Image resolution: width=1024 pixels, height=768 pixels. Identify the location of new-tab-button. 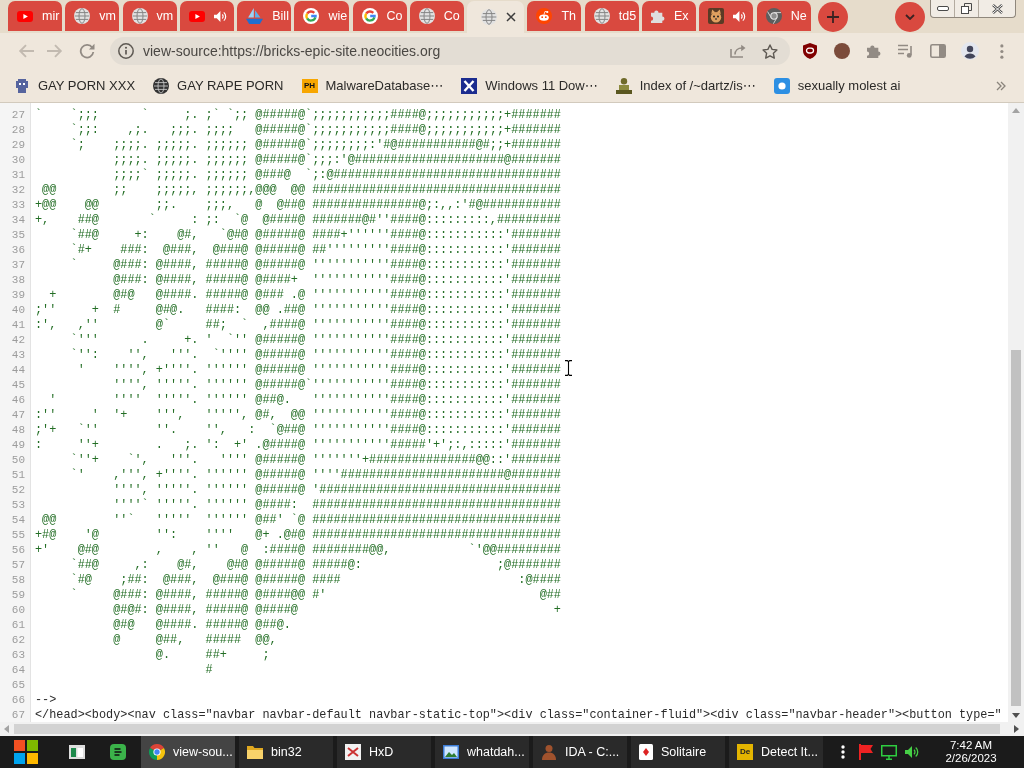
(832, 17).